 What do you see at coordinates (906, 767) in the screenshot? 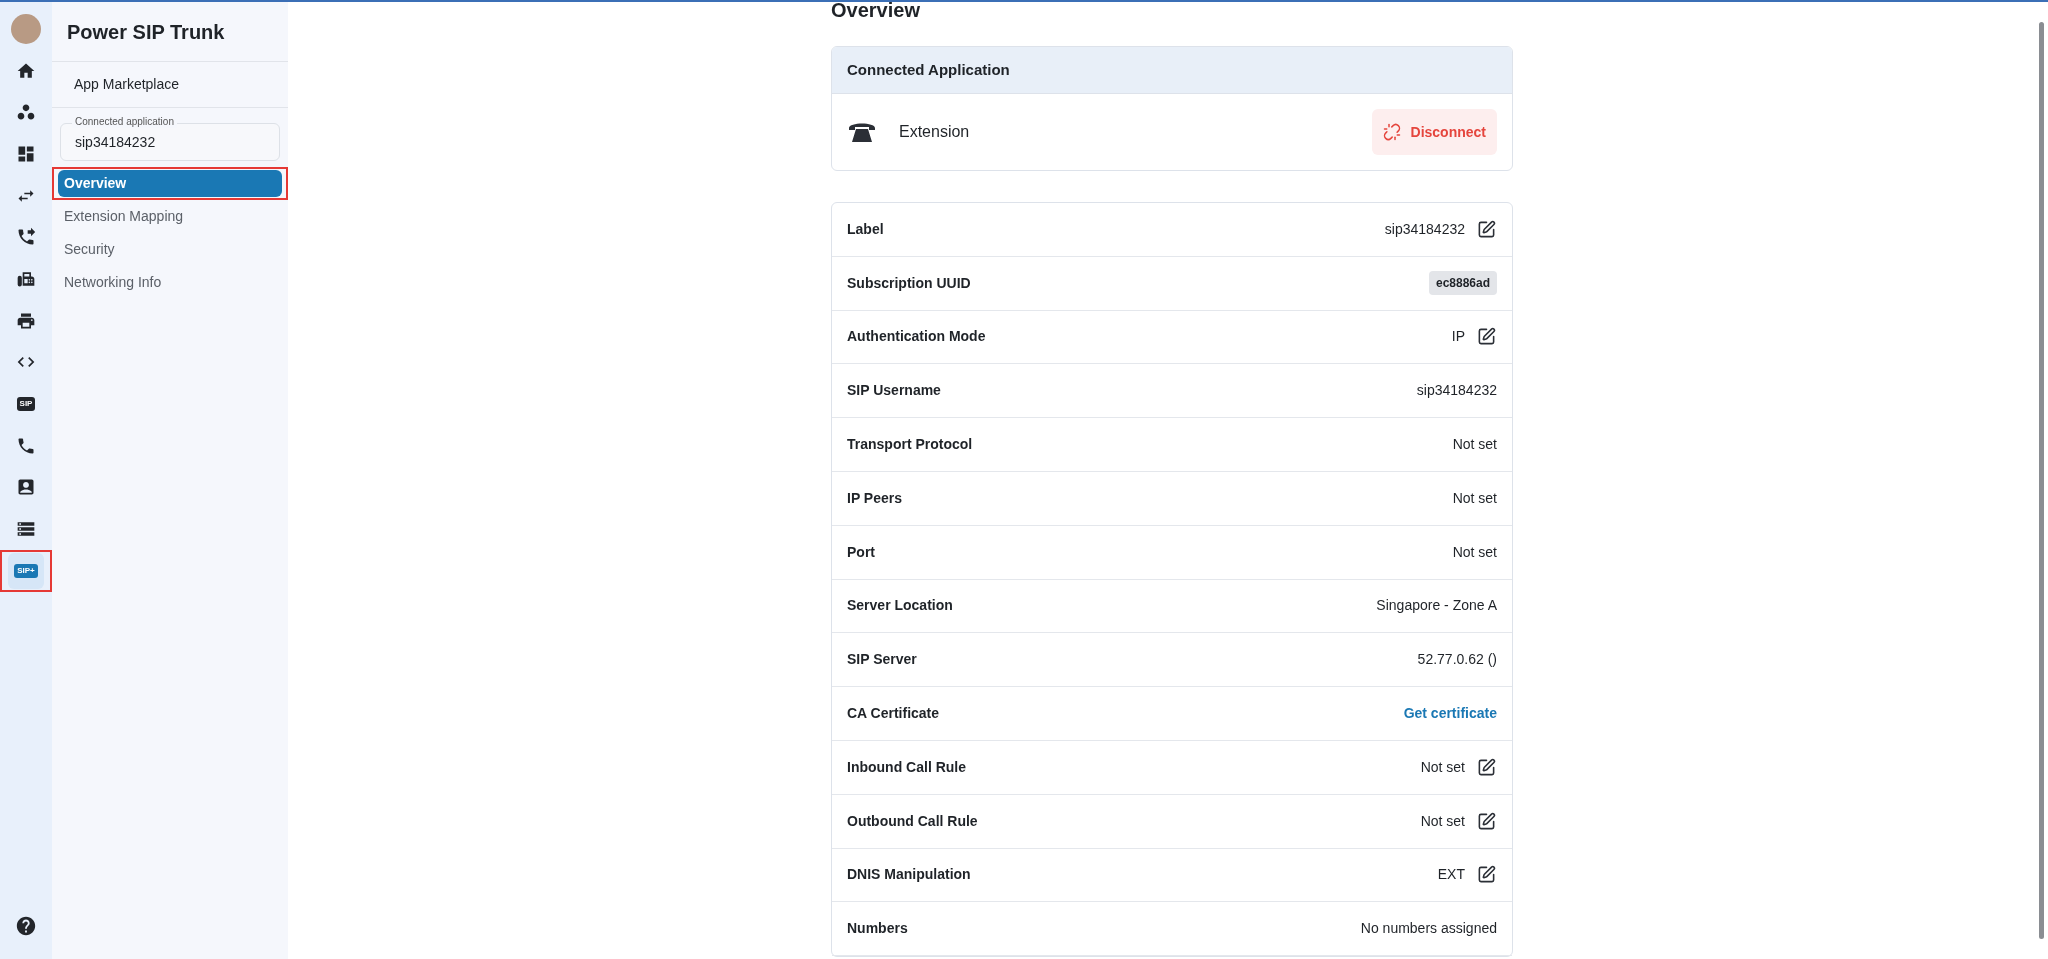
I see `field-label: Inbound Call Rule` at bounding box center [906, 767].